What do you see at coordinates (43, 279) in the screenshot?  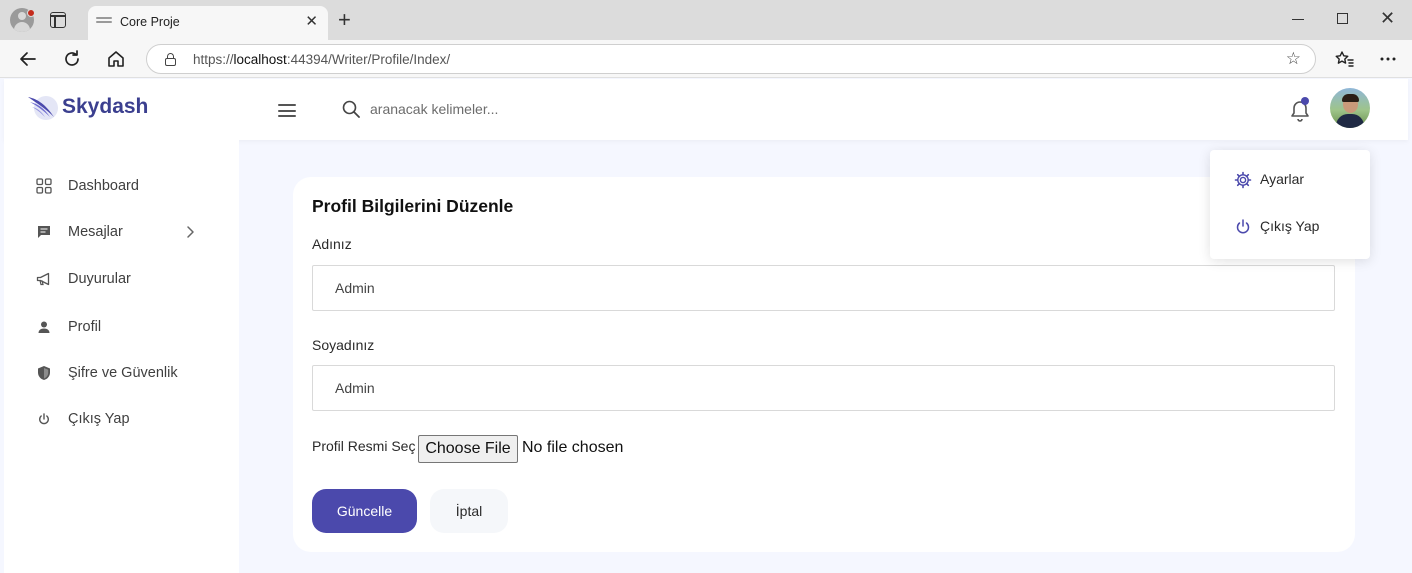 I see `megaphone-icon` at bounding box center [43, 279].